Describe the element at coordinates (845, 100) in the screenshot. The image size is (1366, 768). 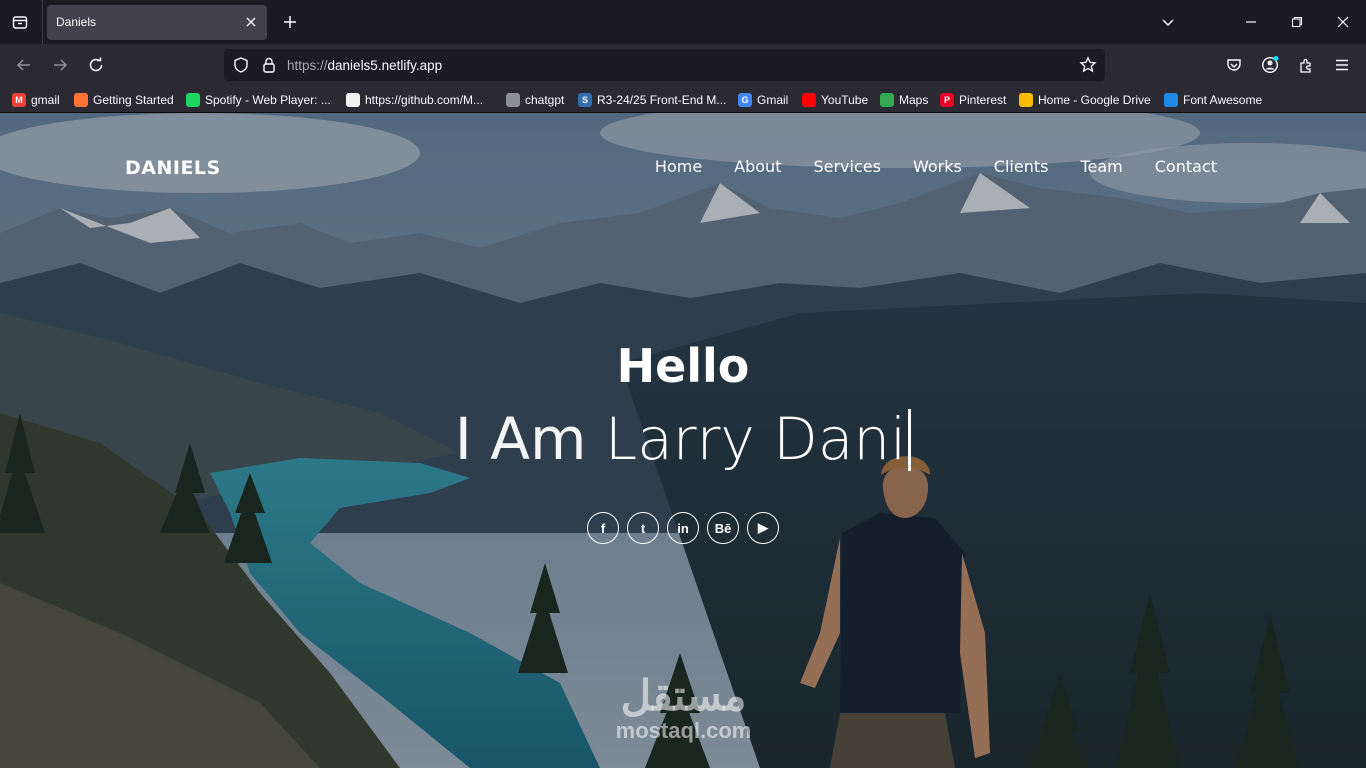
I see `bookmark-label: YouTube` at that location.